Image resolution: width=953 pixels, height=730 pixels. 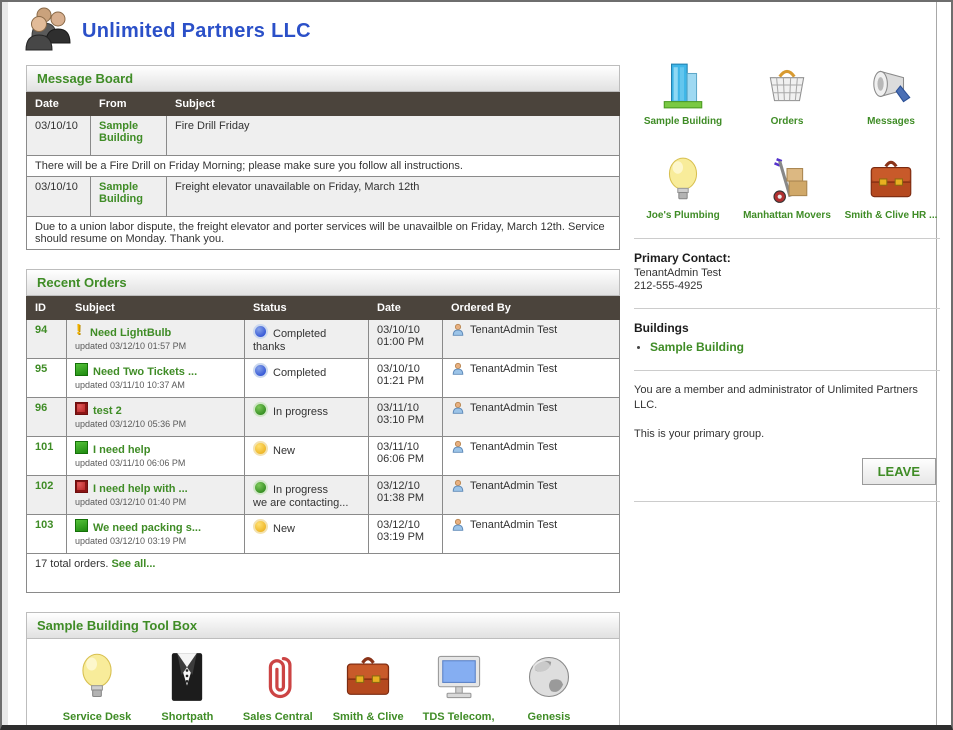 I want to click on order-updated: updated 03/11/10 06:06 PM, so click(x=130, y=463).